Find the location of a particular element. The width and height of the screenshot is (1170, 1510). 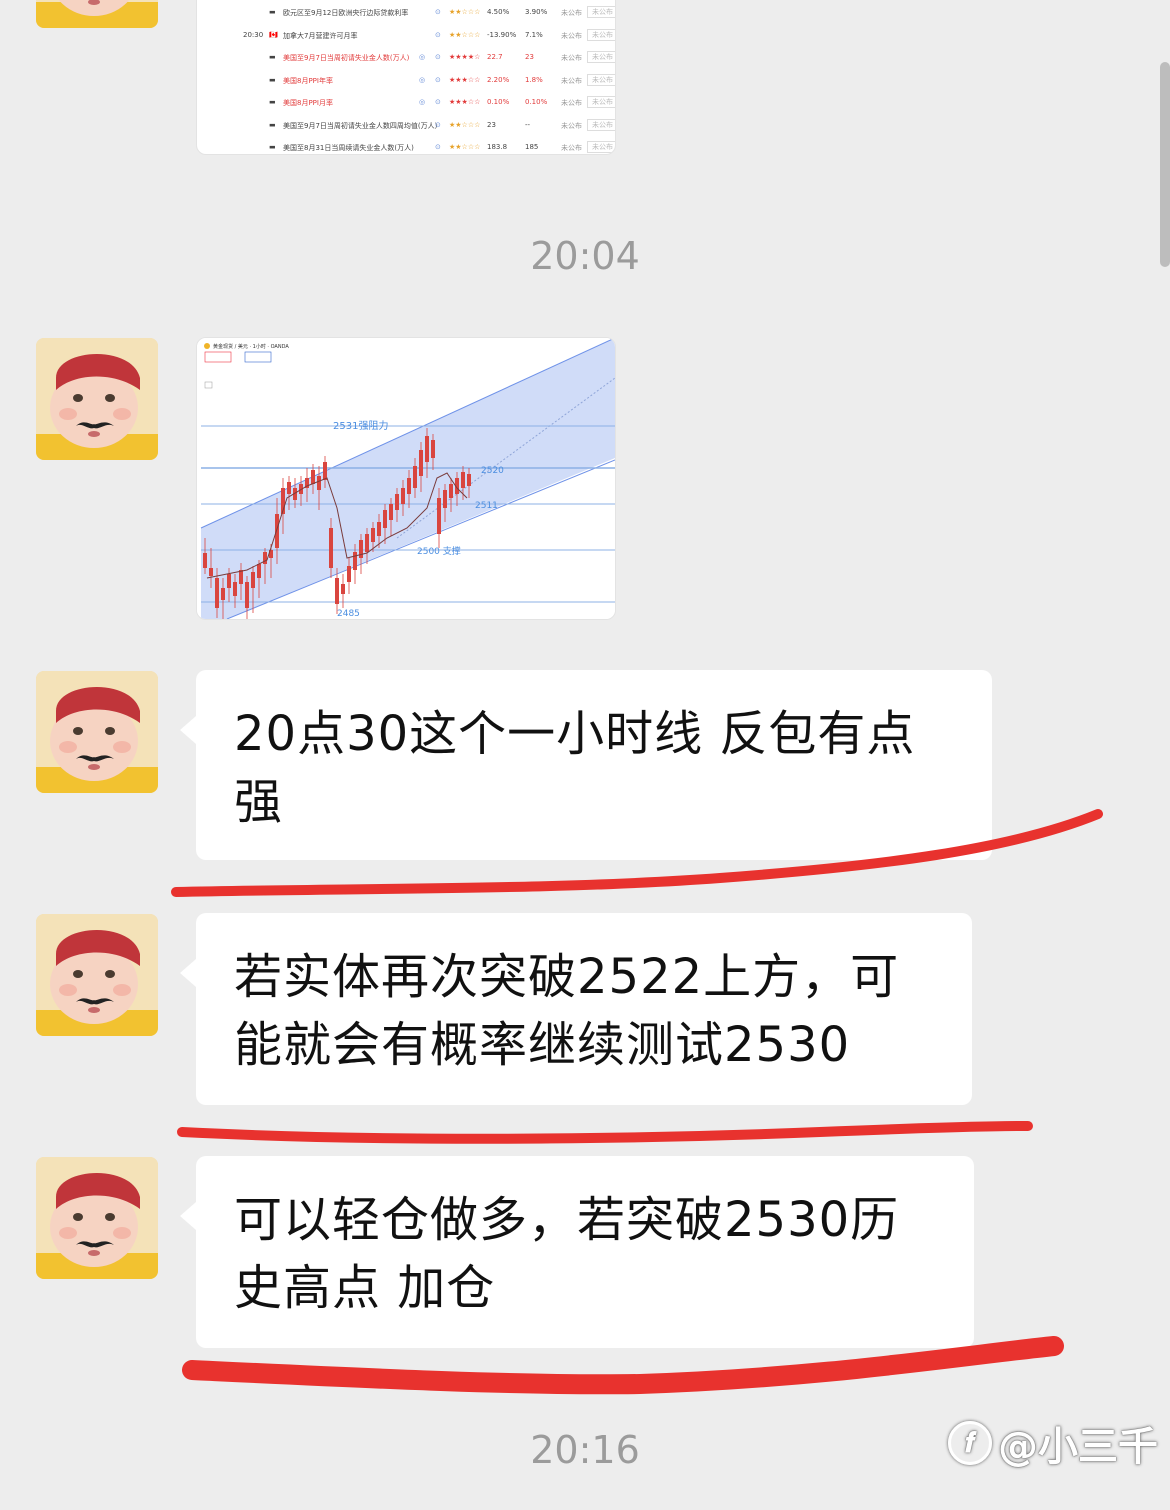

label-low: 2485 is located at coordinates (348, 614).